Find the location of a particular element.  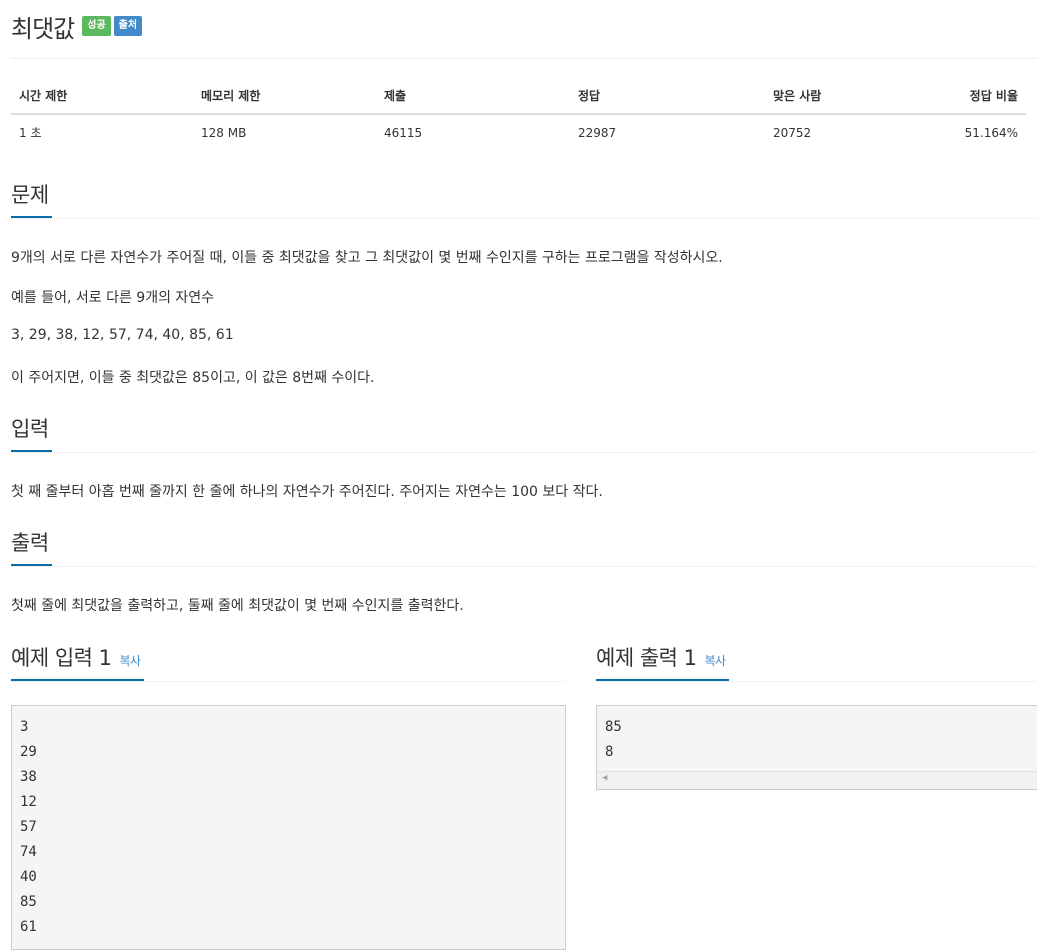

header-memory-limit: 메모리 제한 is located at coordinates (284, 96).